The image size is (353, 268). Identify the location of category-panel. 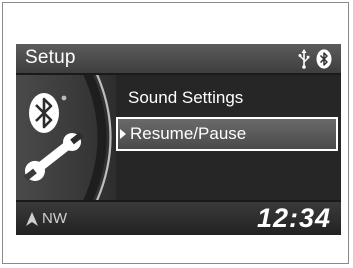
(66, 137).